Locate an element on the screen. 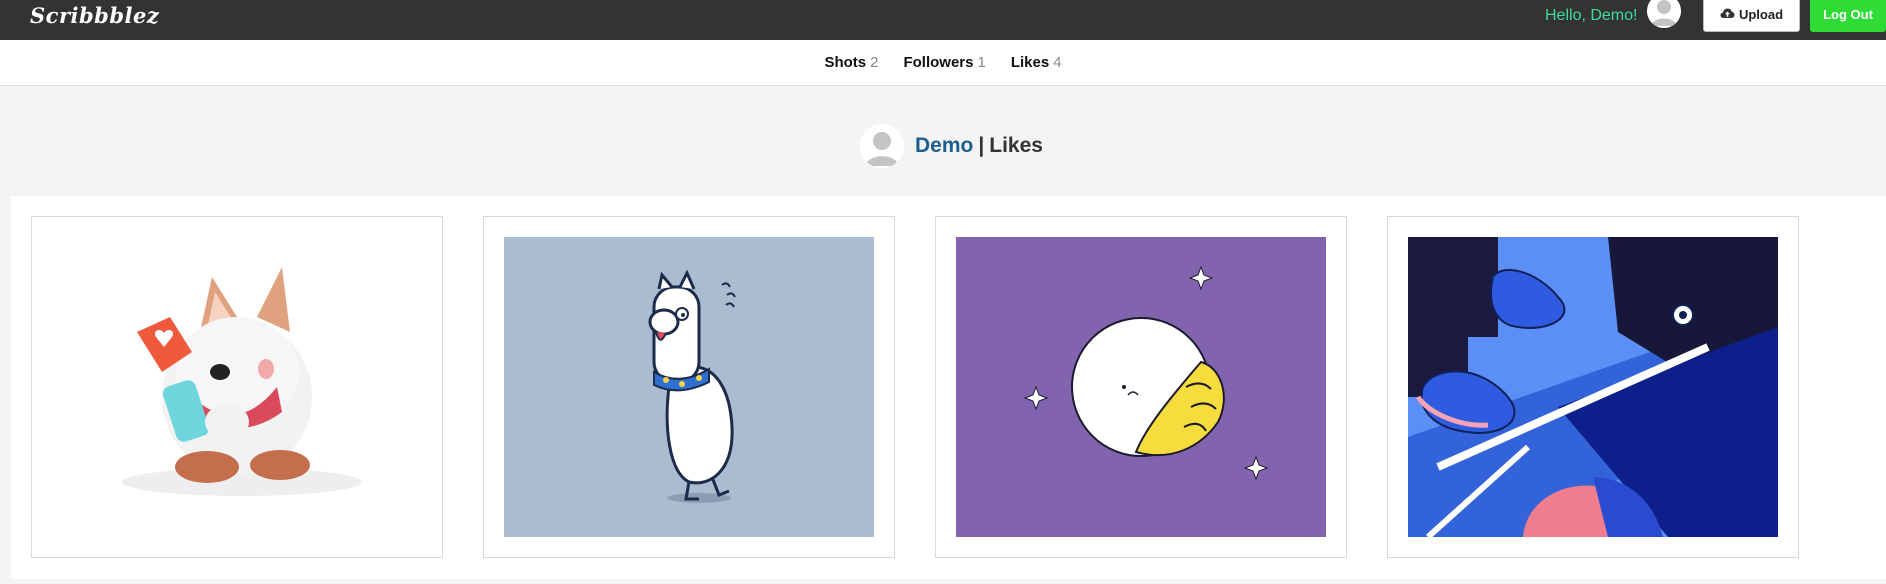 The image size is (1886, 584). app-logo: Scribbblez is located at coordinates (94, 15).